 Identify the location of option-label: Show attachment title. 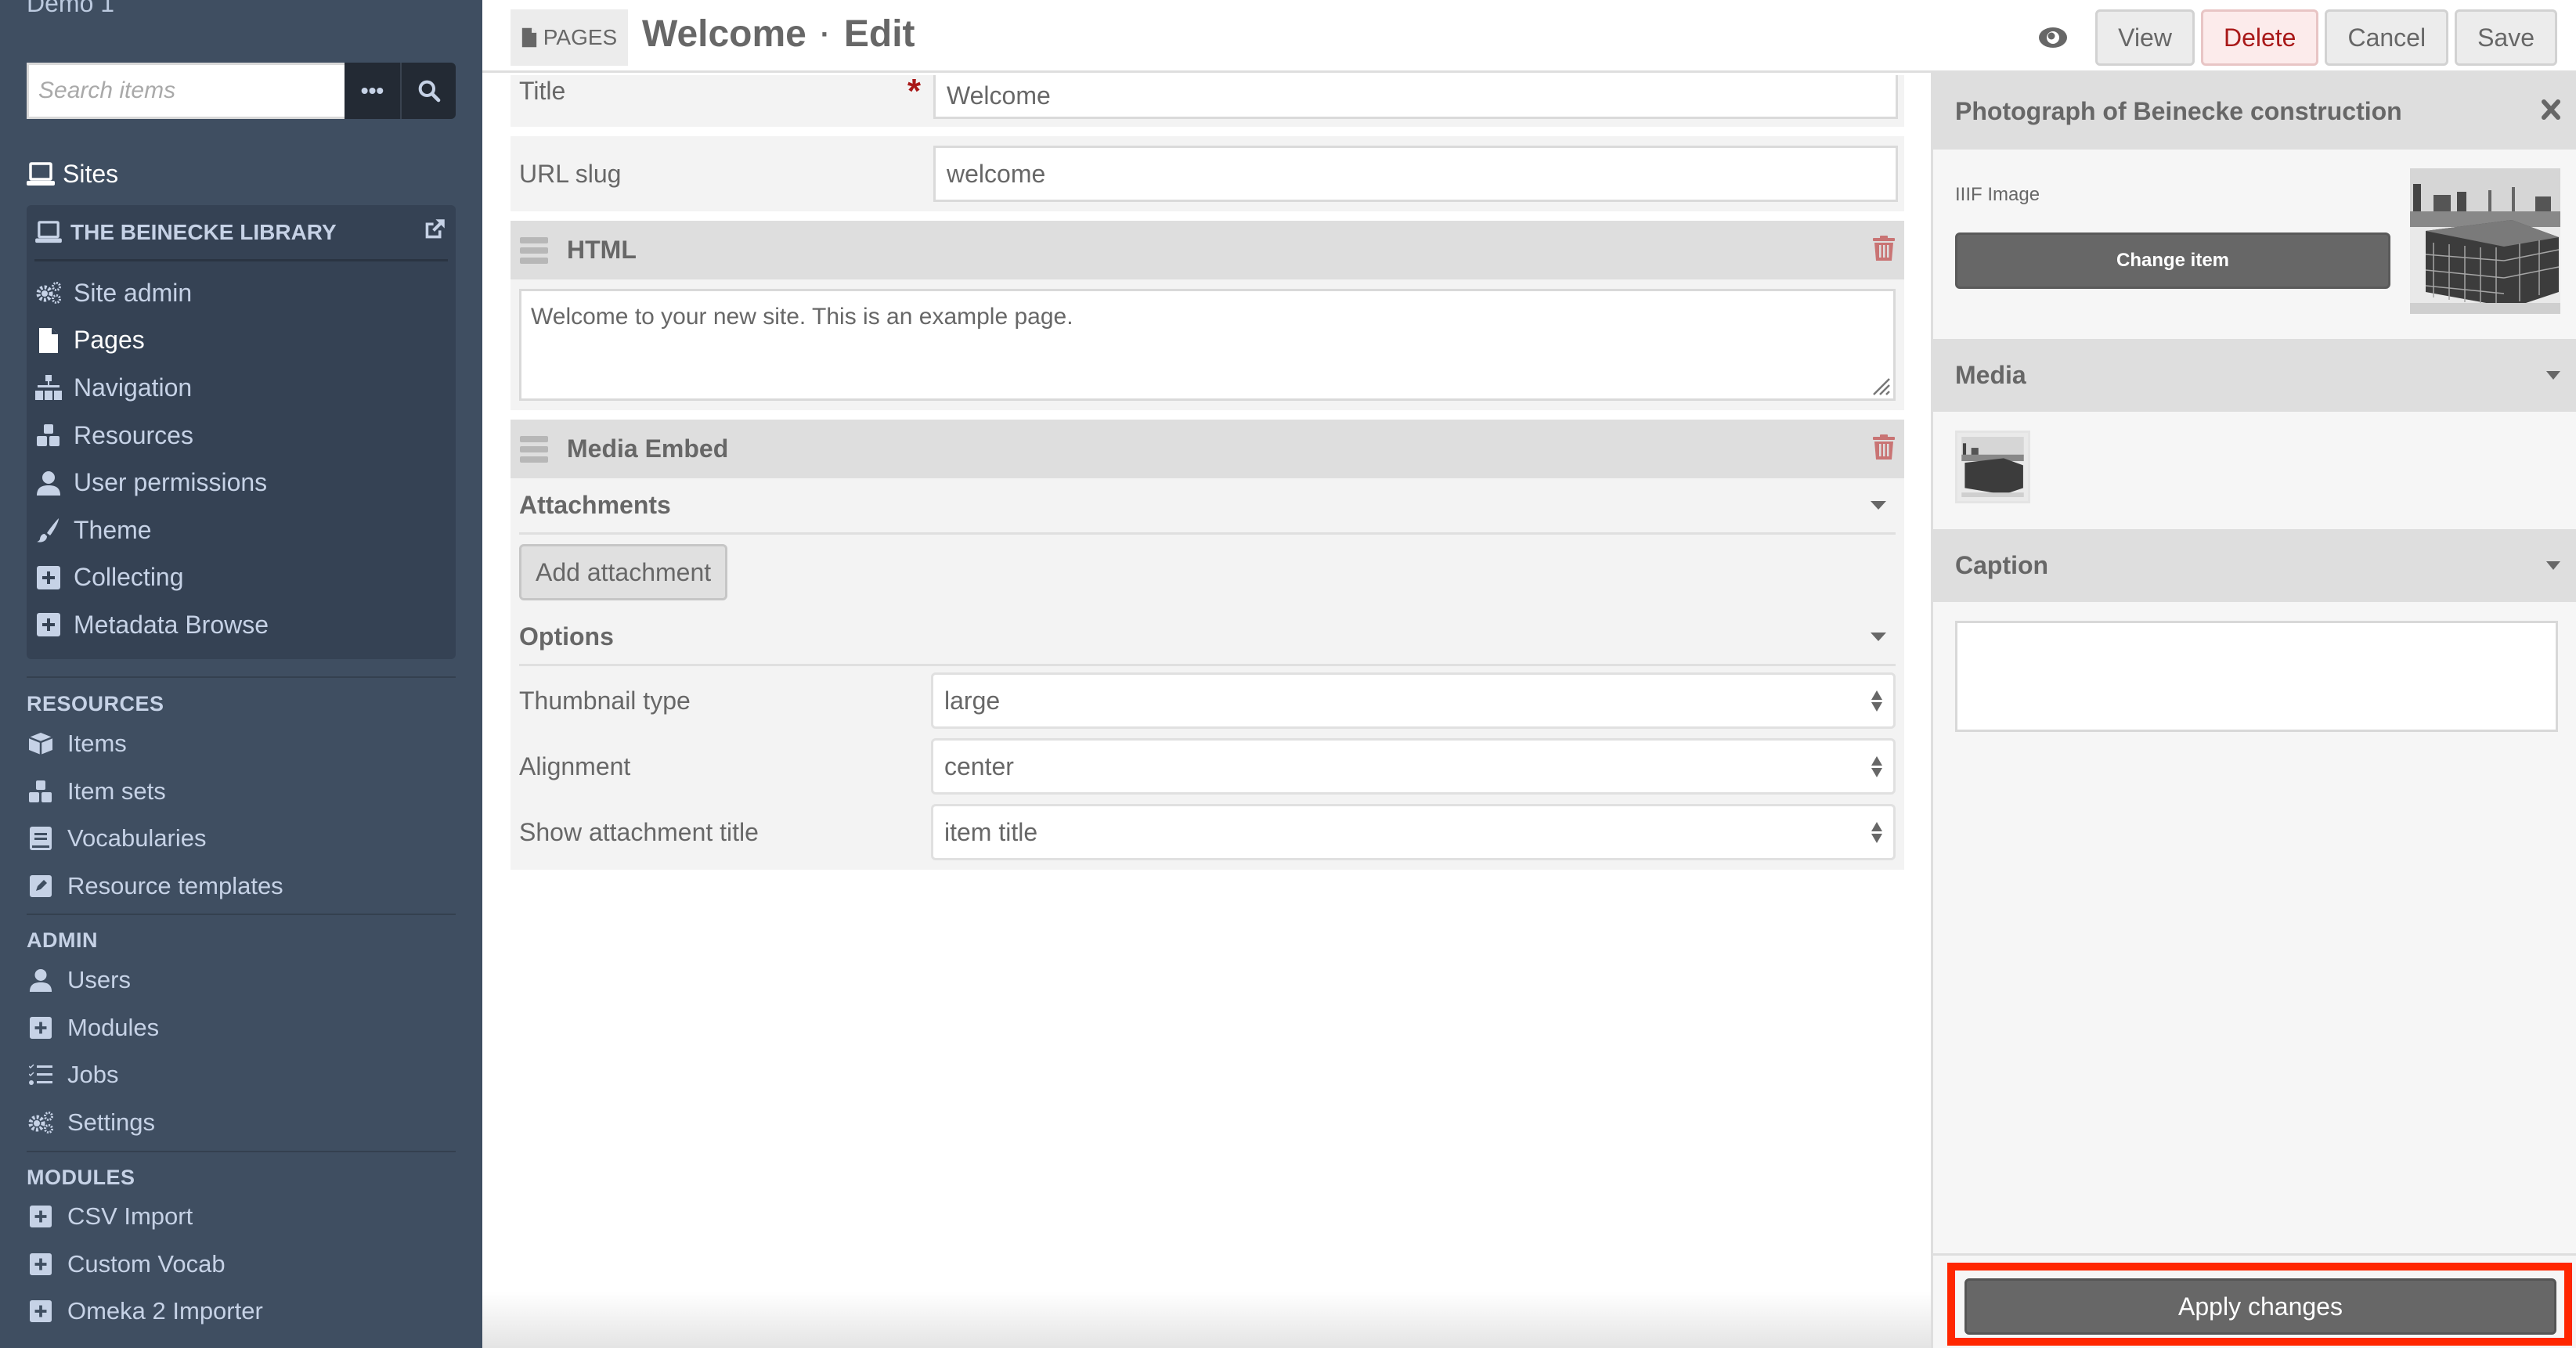
(639, 831).